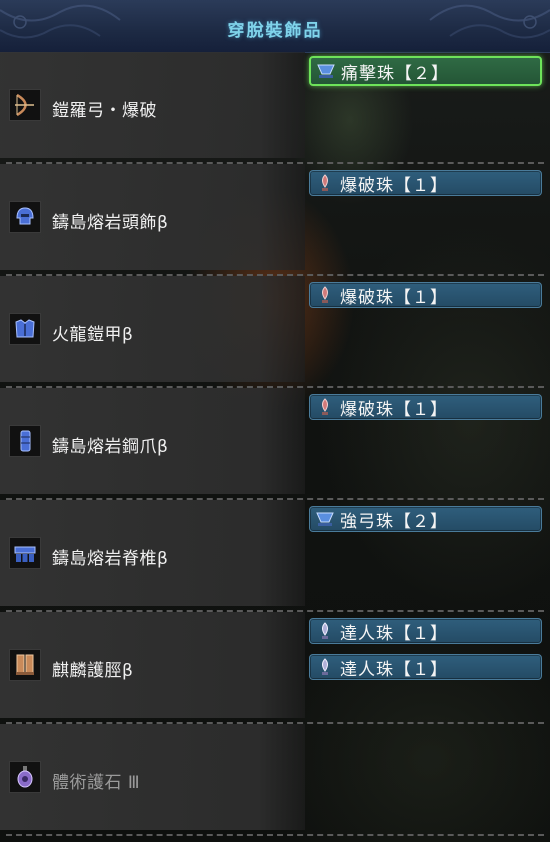 This screenshot has height=842, width=550. I want to click on head-armor-icon, so click(25, 217).